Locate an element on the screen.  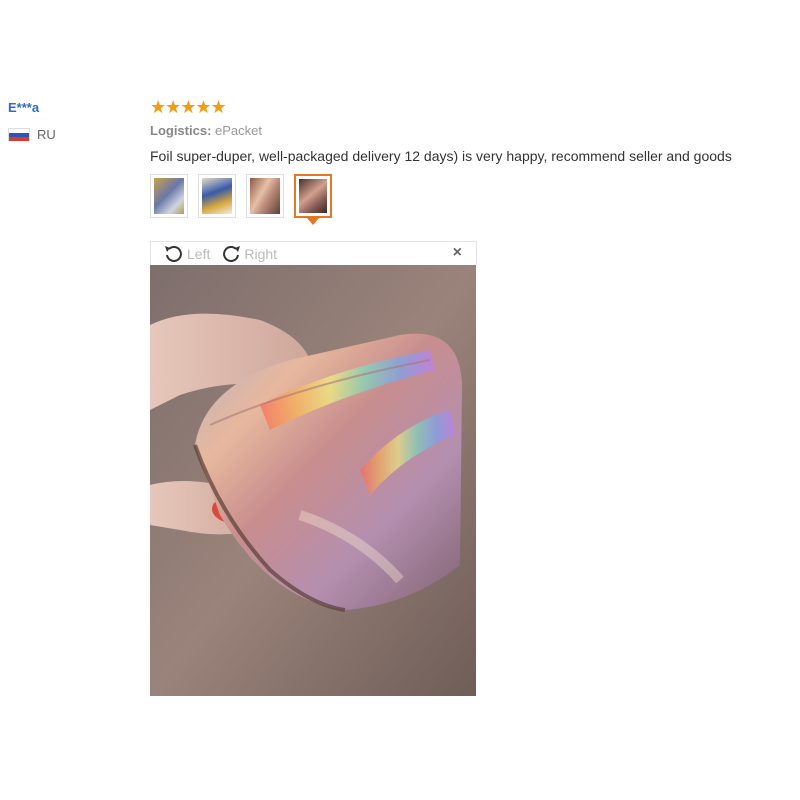
reviewer-info: E***a RU is located at coordinates (73, 121).